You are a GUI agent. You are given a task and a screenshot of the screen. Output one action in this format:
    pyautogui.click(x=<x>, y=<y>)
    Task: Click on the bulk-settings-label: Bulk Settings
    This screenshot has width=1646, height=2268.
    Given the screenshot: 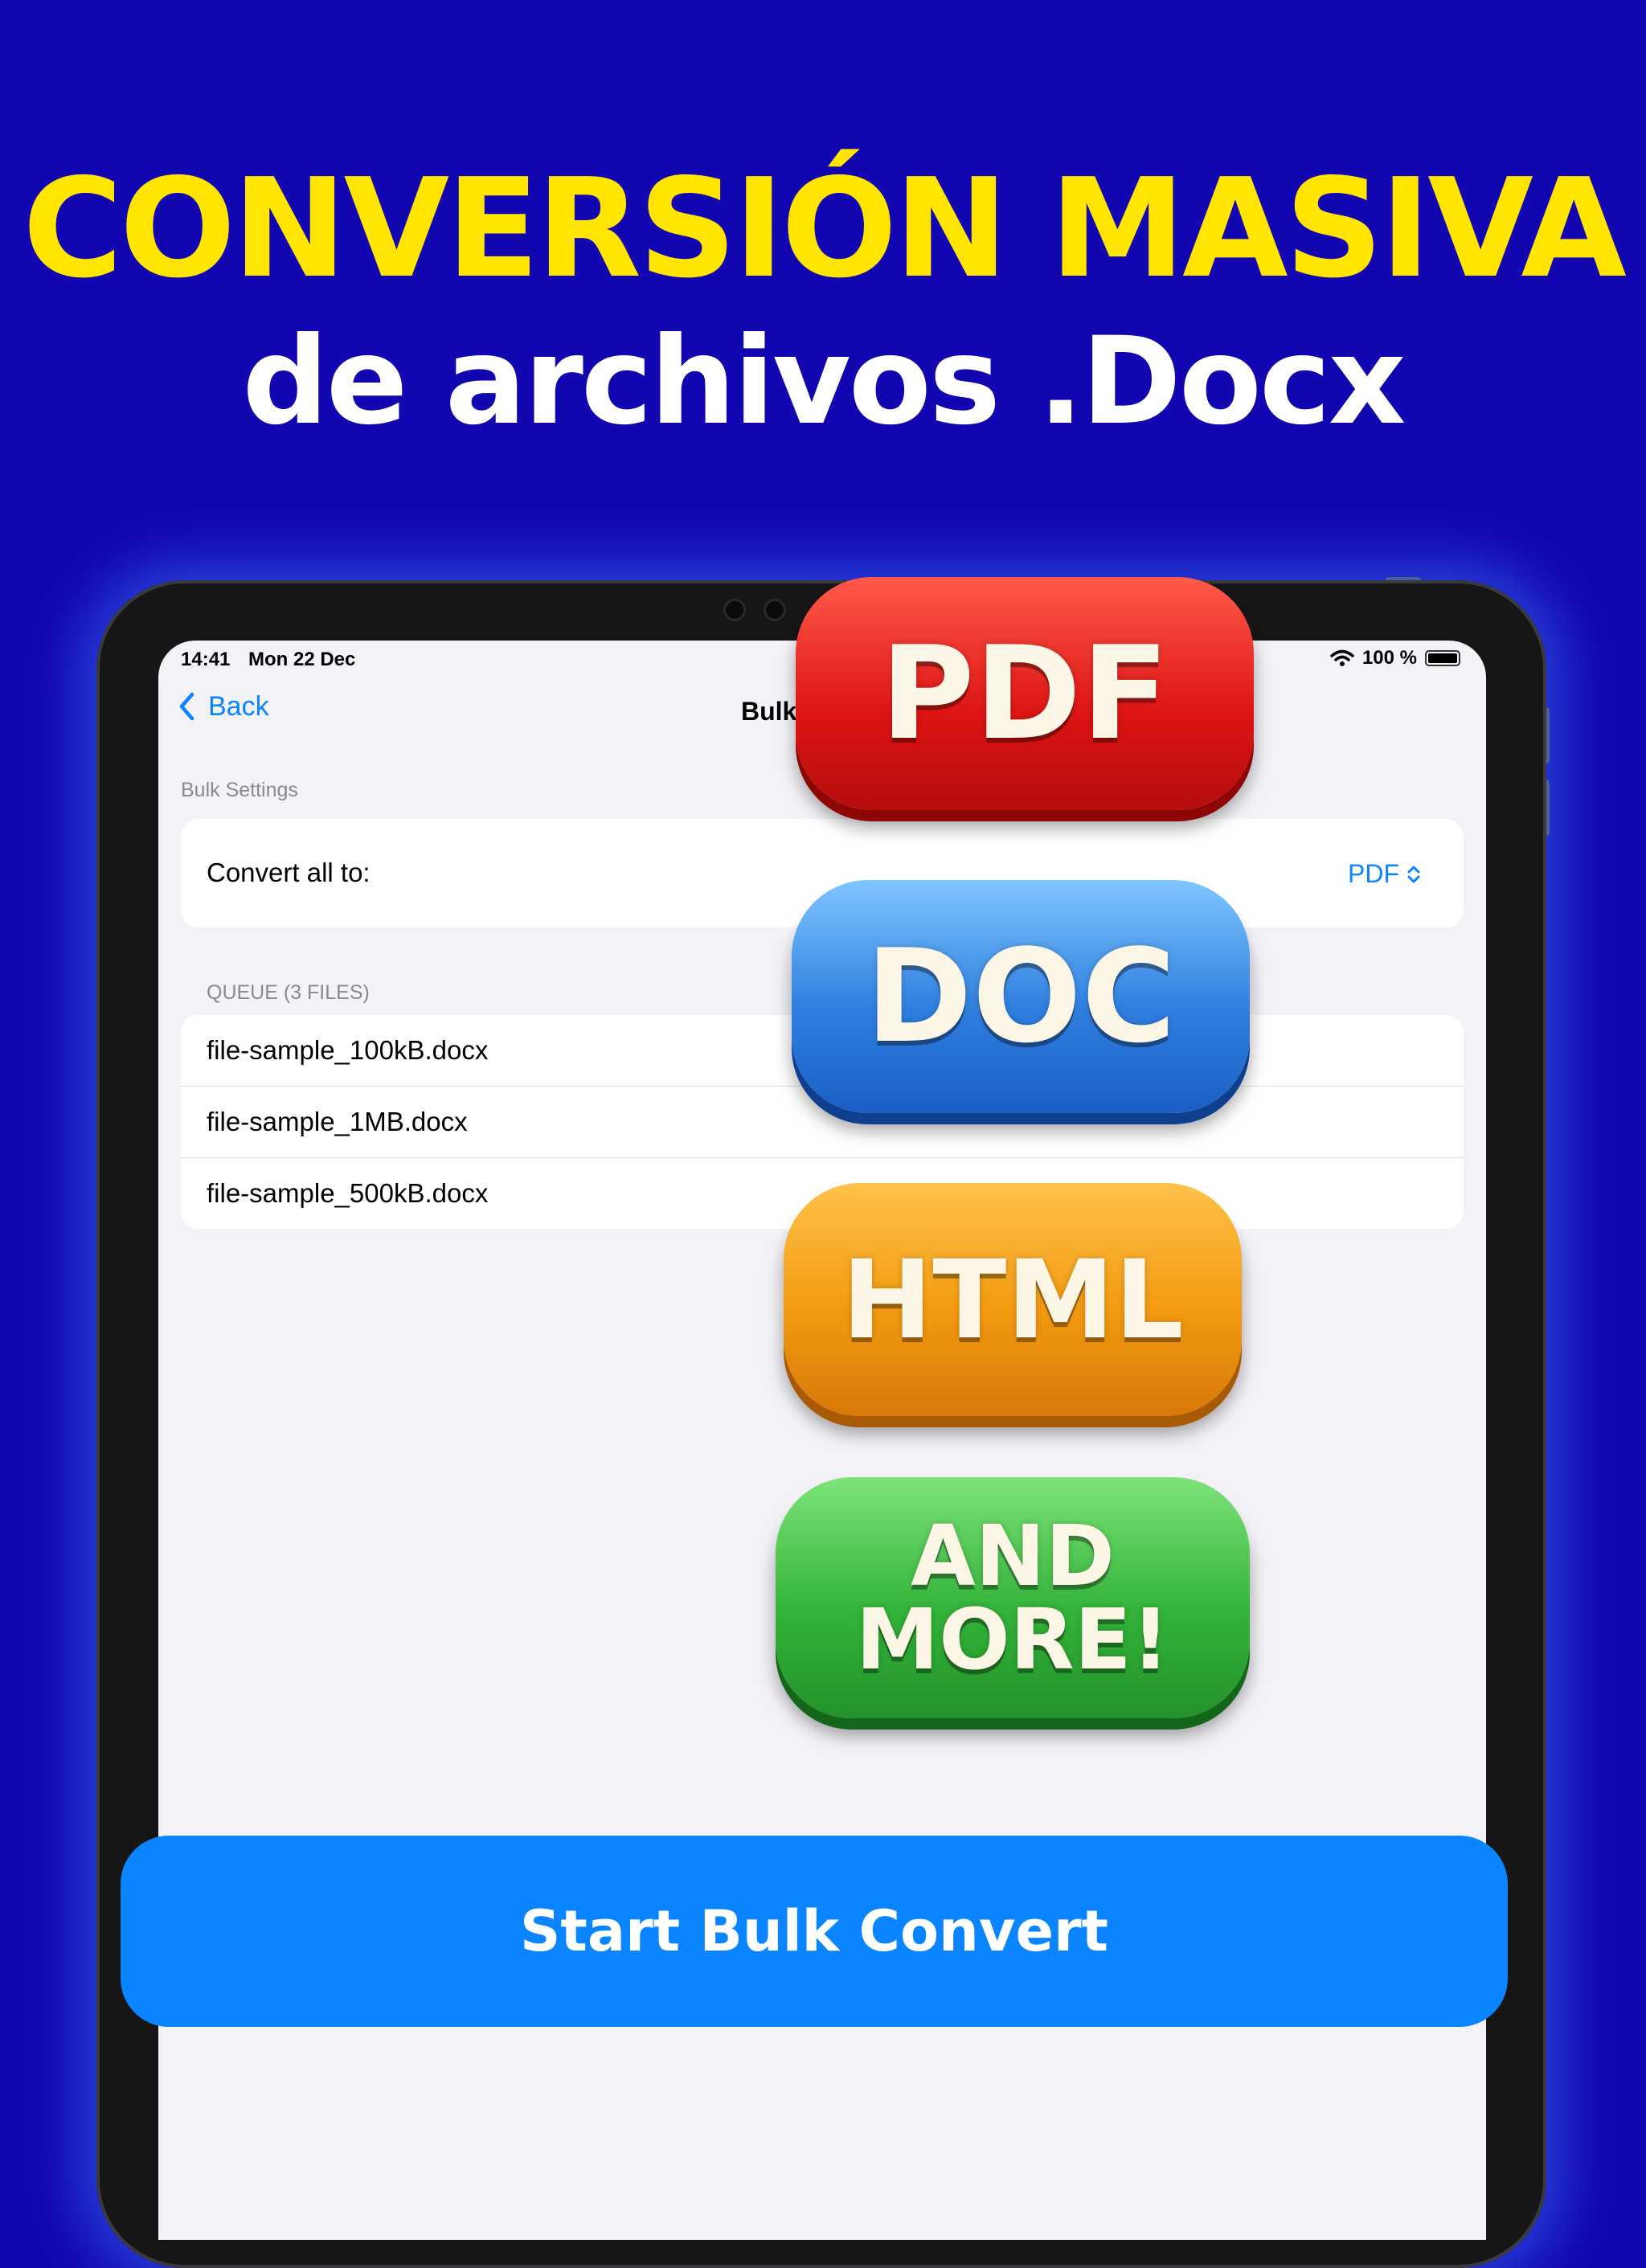 What is the action you would take?
    pyautogui.click(x=239, y=790)
    